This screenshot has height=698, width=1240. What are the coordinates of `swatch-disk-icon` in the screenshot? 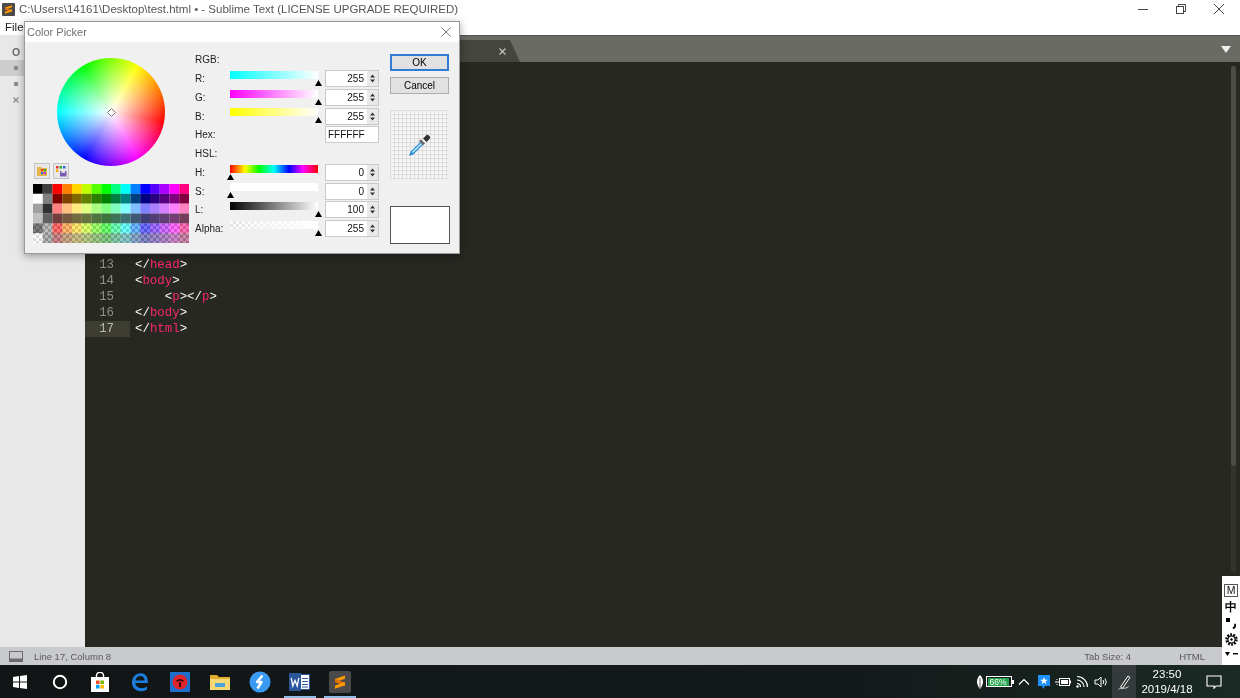 It's located at (61, 171).